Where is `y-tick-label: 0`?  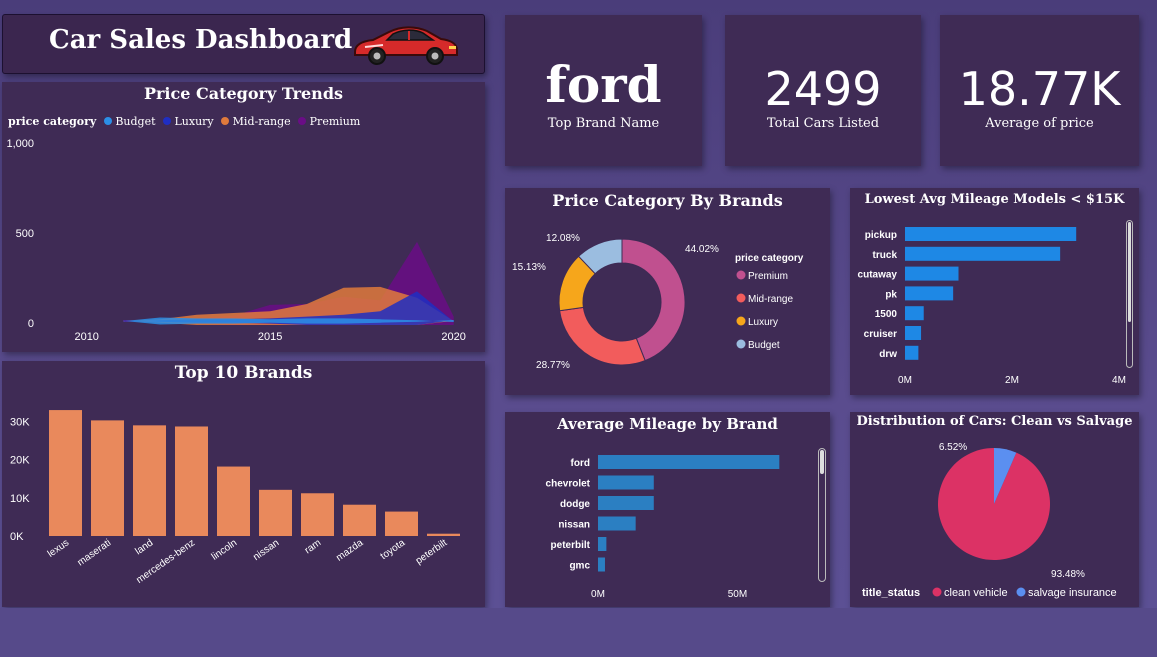 y-tick-label: 0 is located at coordinates (31, 324).